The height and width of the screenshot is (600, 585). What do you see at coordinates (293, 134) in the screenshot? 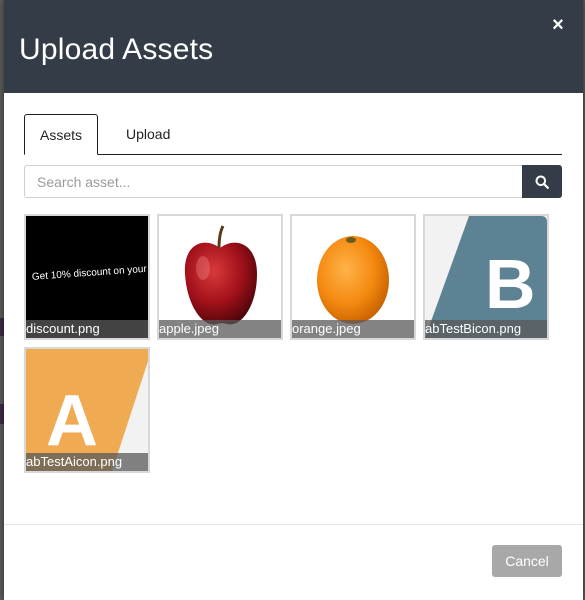
I see `tab-bar: Assets Upload` at bounding box center [293, 134].